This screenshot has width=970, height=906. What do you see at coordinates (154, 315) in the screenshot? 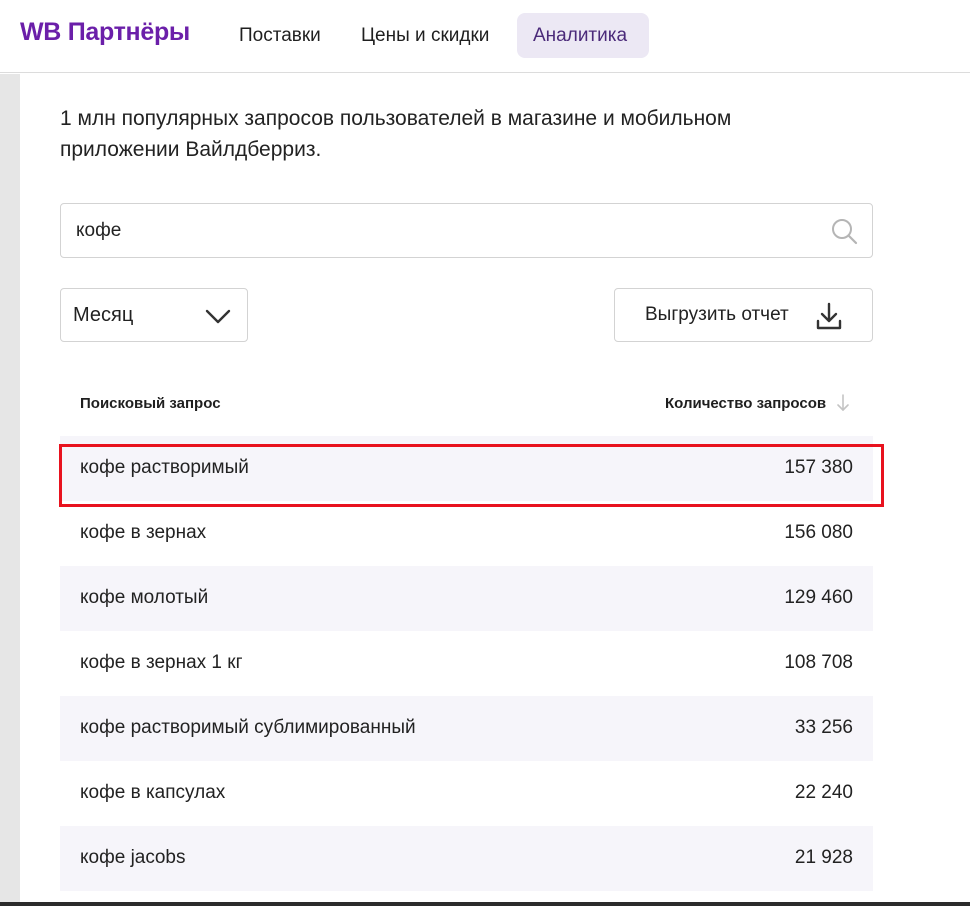
I see `period-select: Месяц` at bounding box center [154, 315].